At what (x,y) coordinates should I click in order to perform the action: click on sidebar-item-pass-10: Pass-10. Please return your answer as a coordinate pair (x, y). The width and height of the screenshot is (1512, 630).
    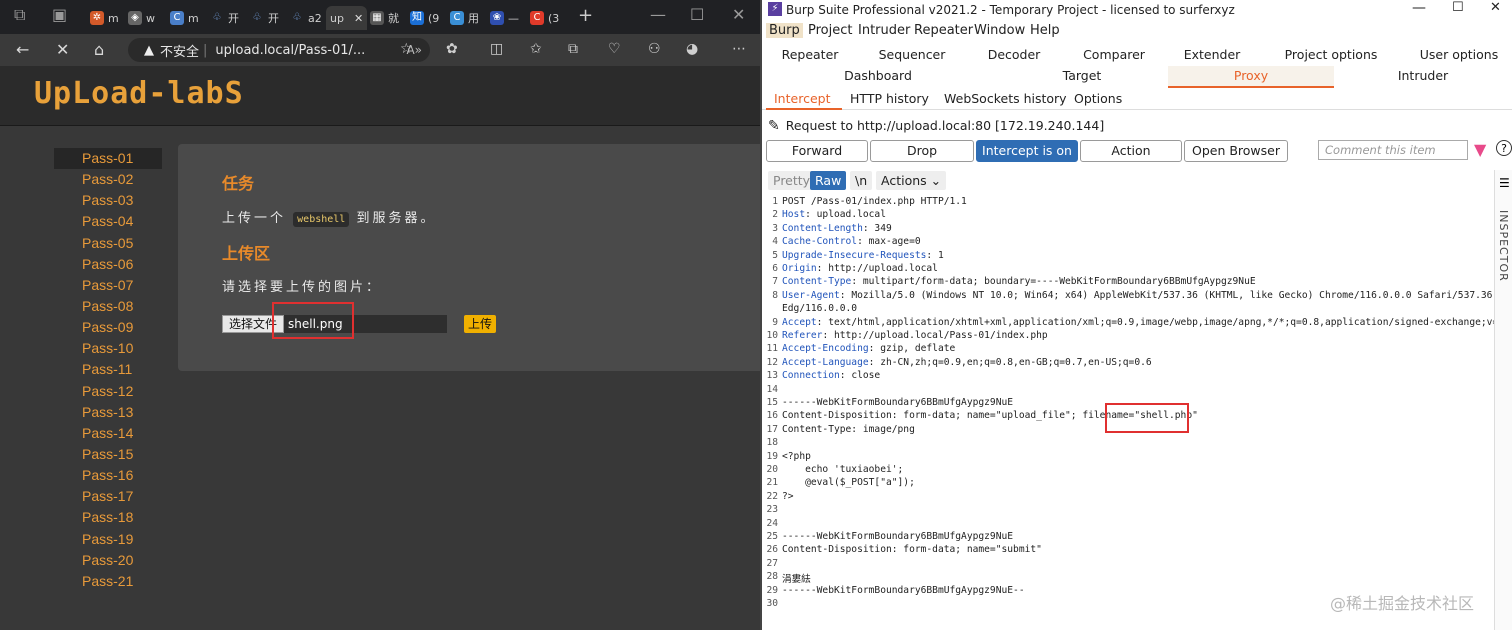
    Looking at the image, I should click on (108, 348).